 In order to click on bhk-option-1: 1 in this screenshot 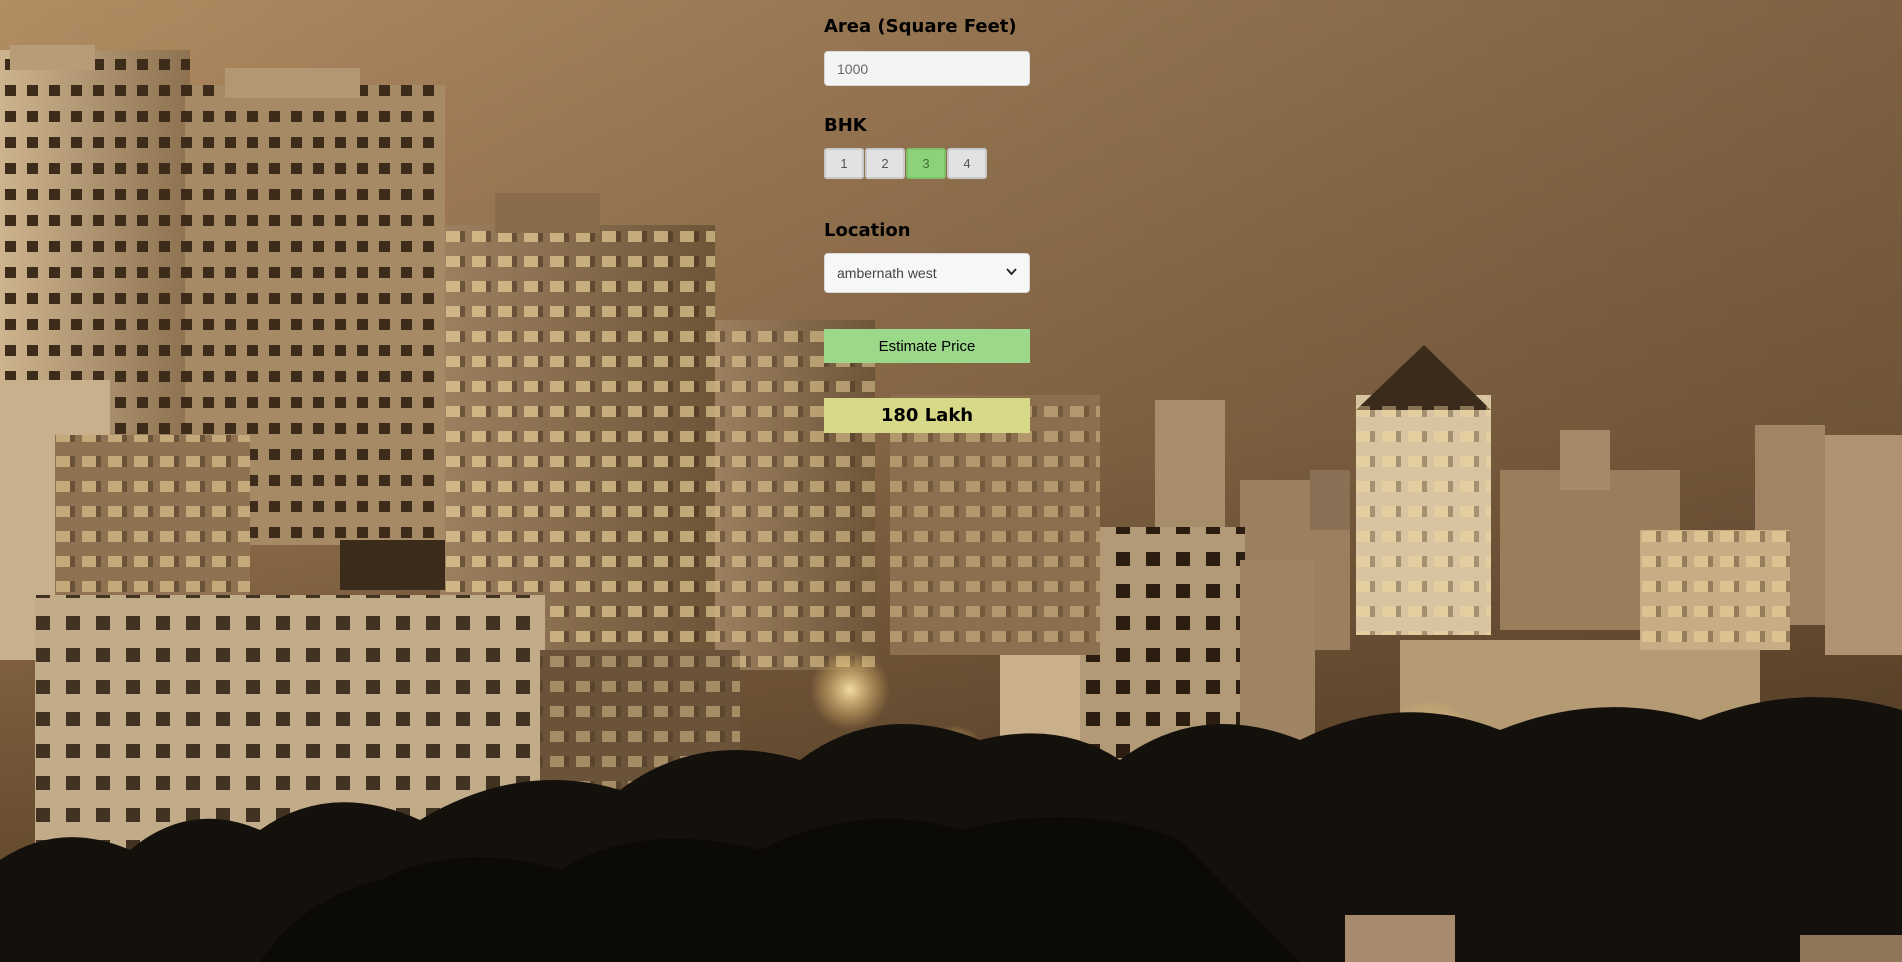, I will do `click(844, 163)`.